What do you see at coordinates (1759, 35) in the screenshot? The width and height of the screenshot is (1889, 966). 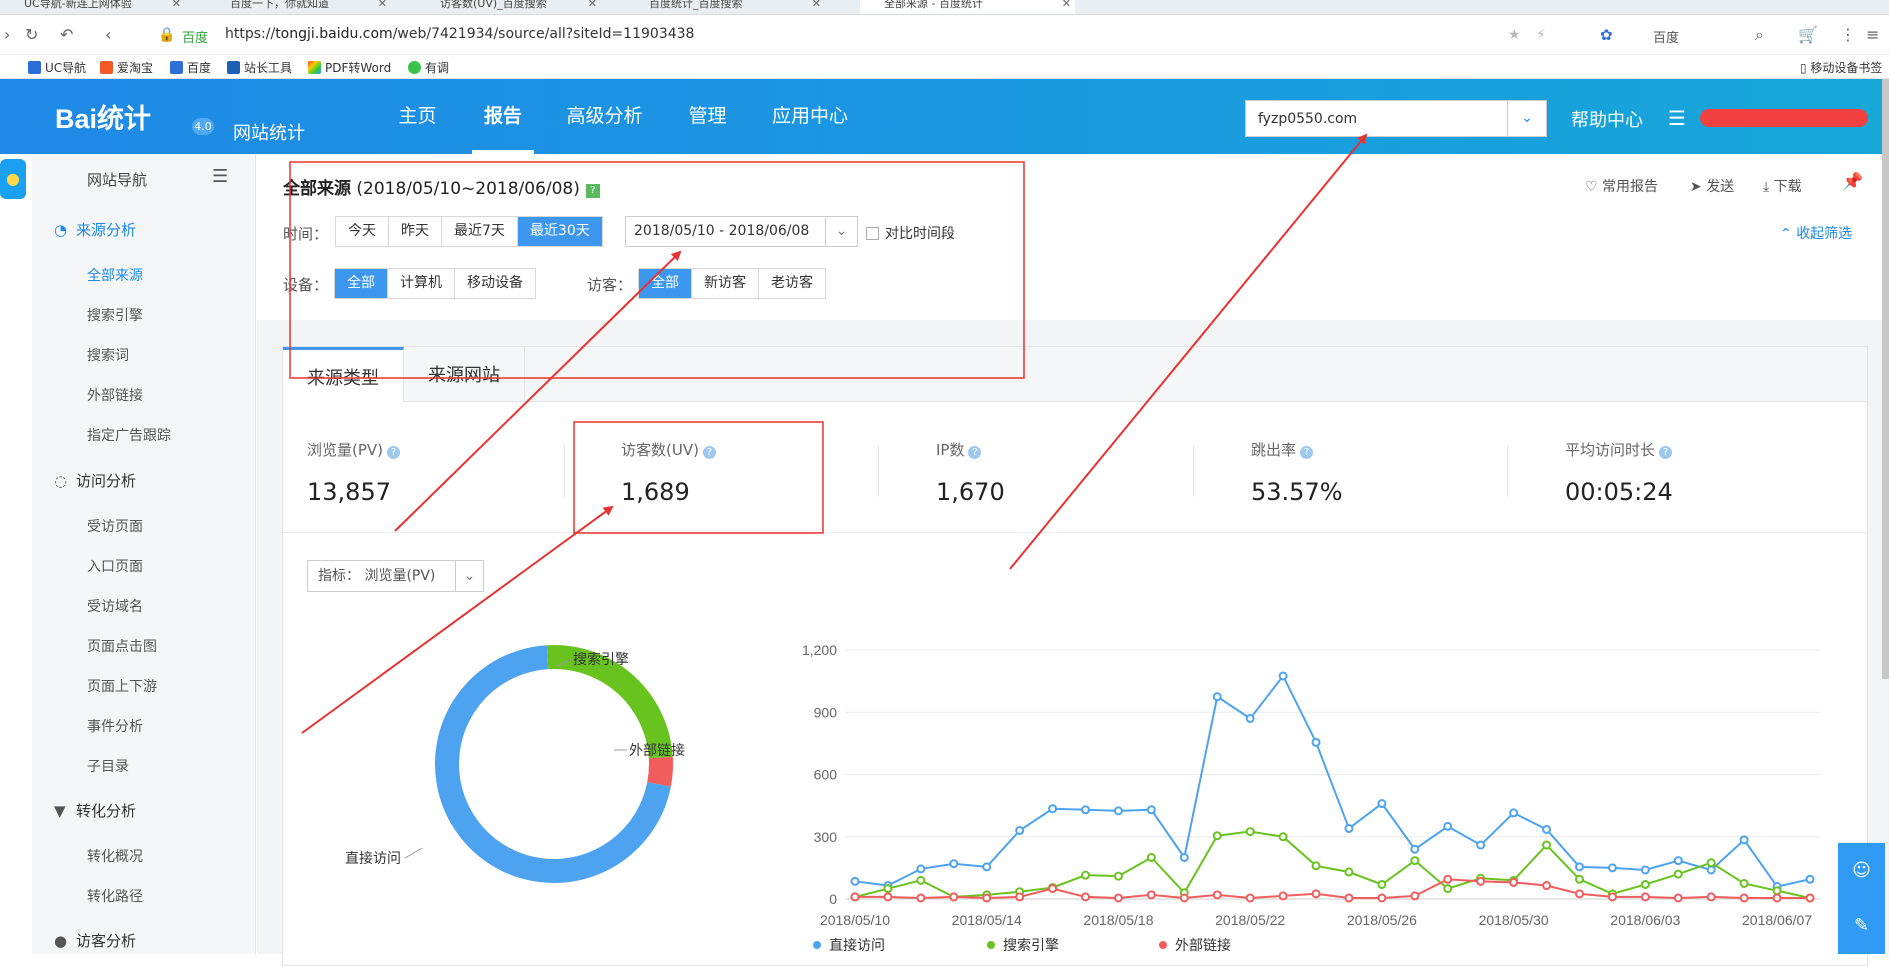 I see `search-icon: ⌕` at bounding box center [1759, 35].